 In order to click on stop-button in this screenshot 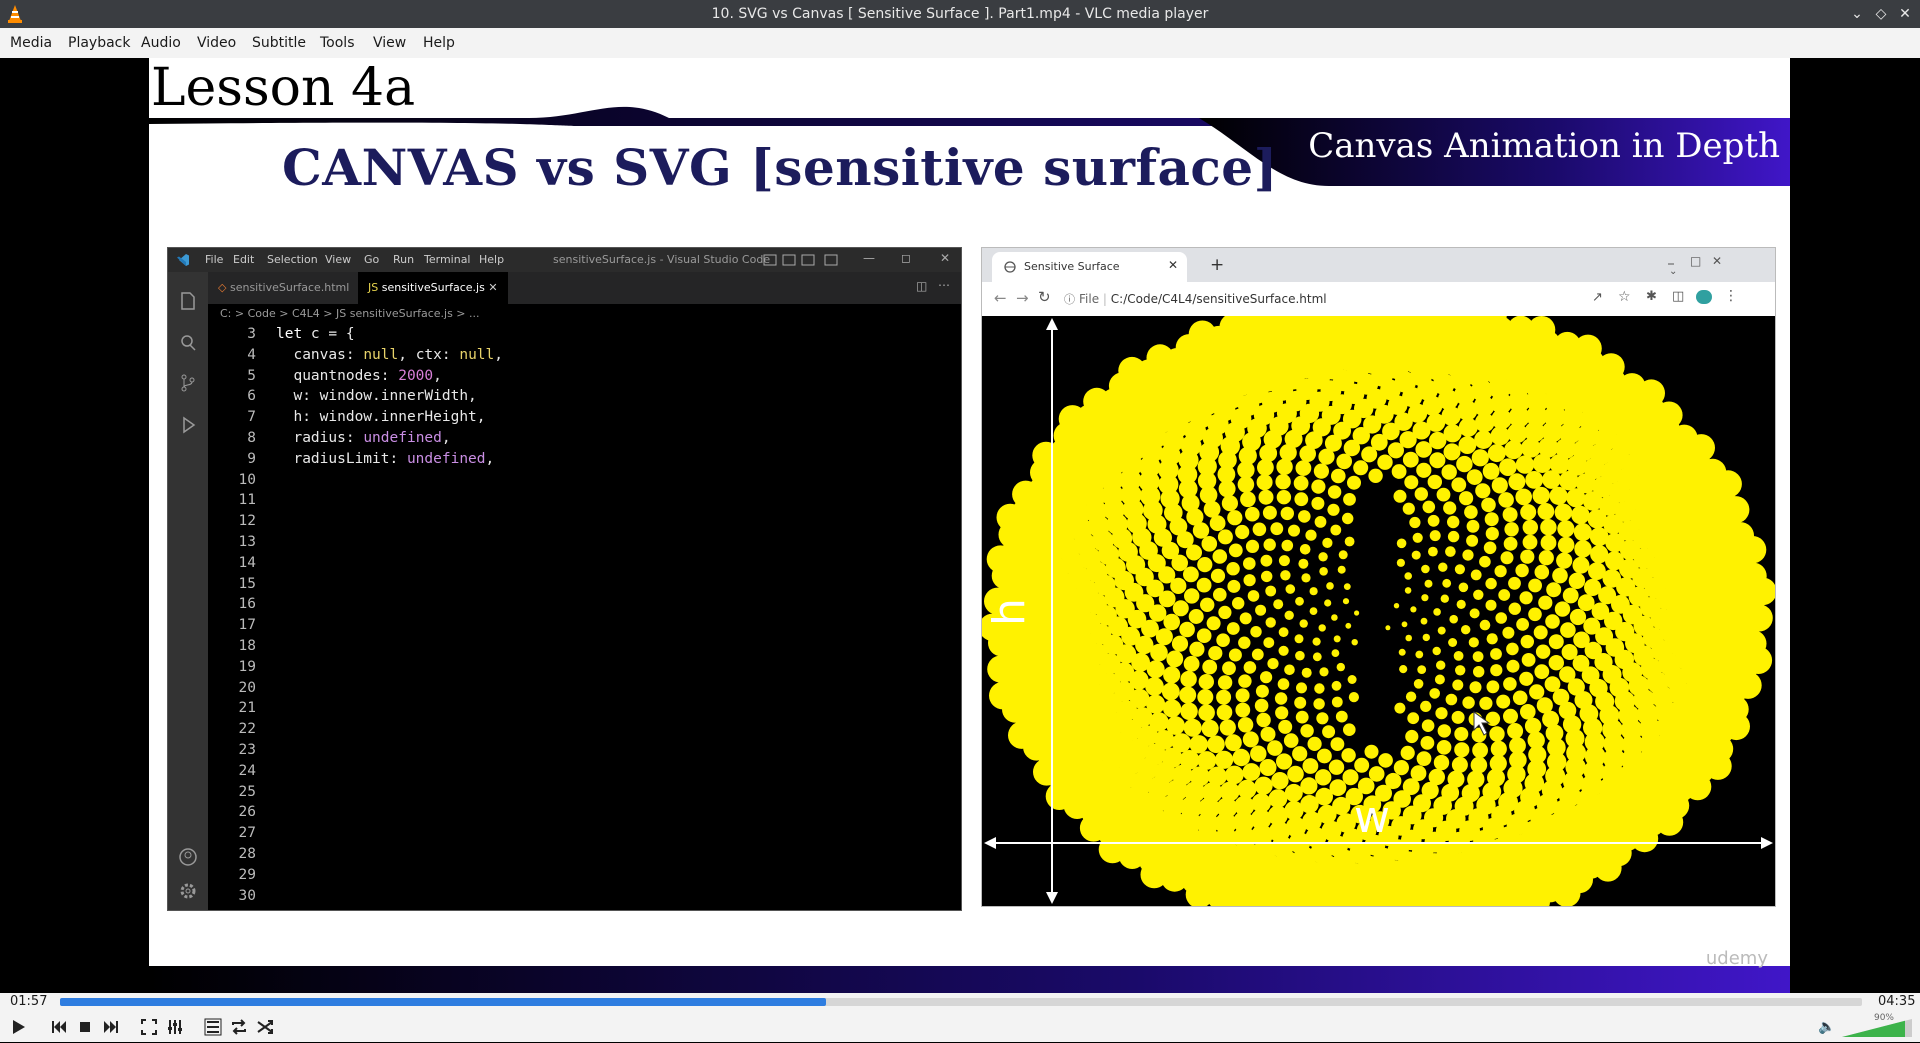, I will do `click(85, 1027)`.